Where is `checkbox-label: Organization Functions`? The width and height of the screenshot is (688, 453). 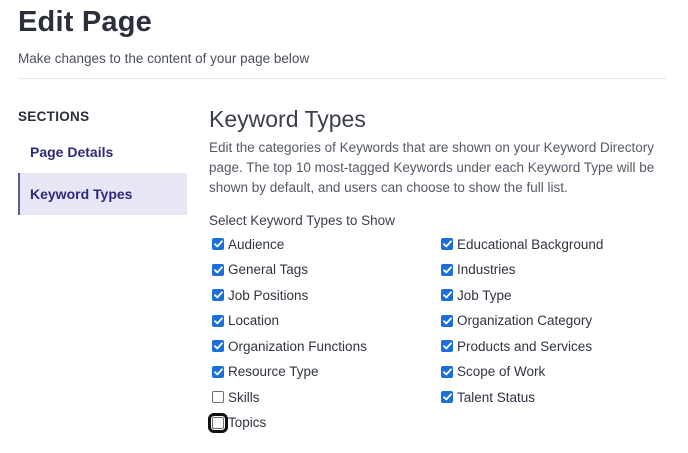 checkbox-label: Organization Functions is located at coordinates (297, 346).